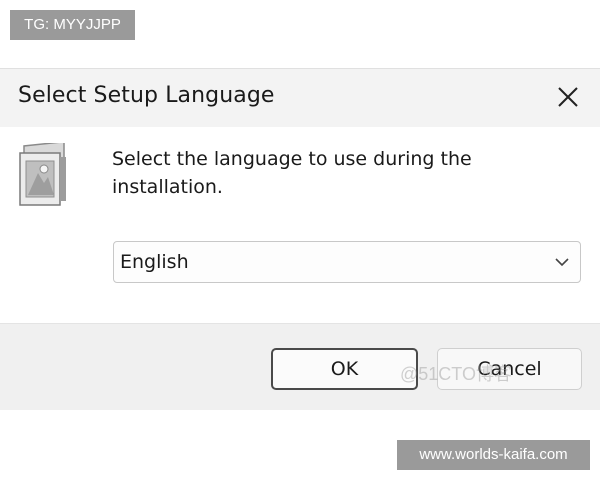 This screenshot has width=600, height=480. What do you see at coordinates (154, 262) in the screenshot?
I see `language-select-value: English` at bounding box center [154, 262].